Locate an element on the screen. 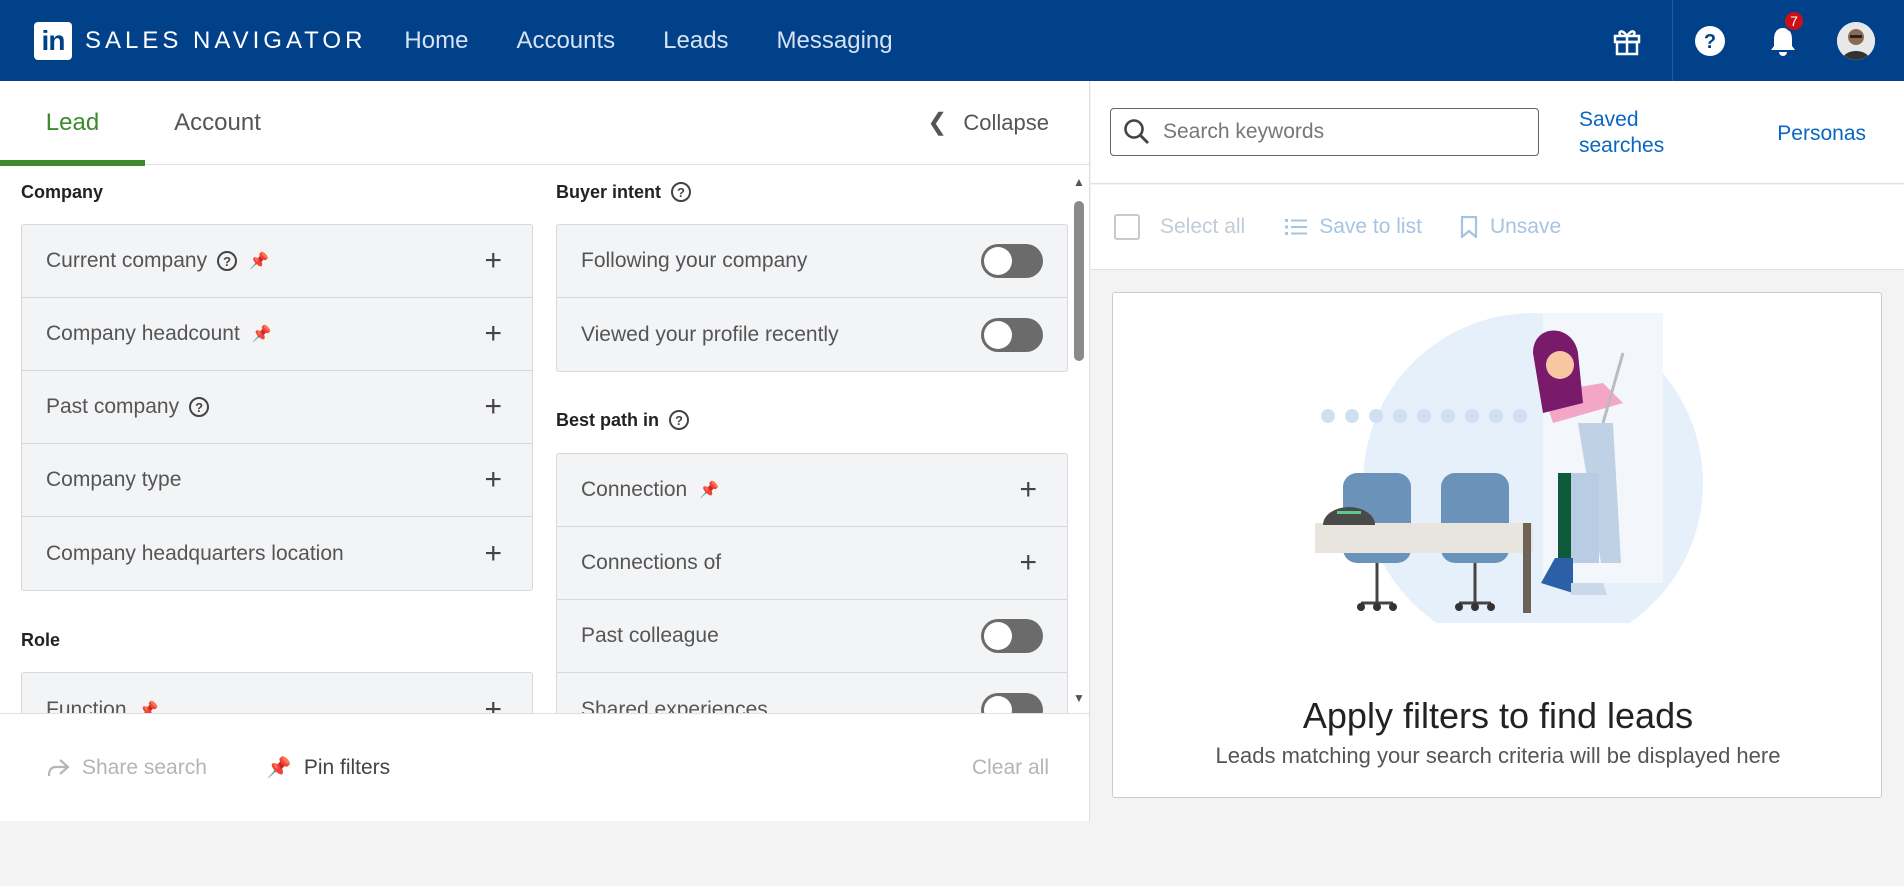 The image size is (1904, 886). scroll-thumb is located at coordinates (1079, 281).